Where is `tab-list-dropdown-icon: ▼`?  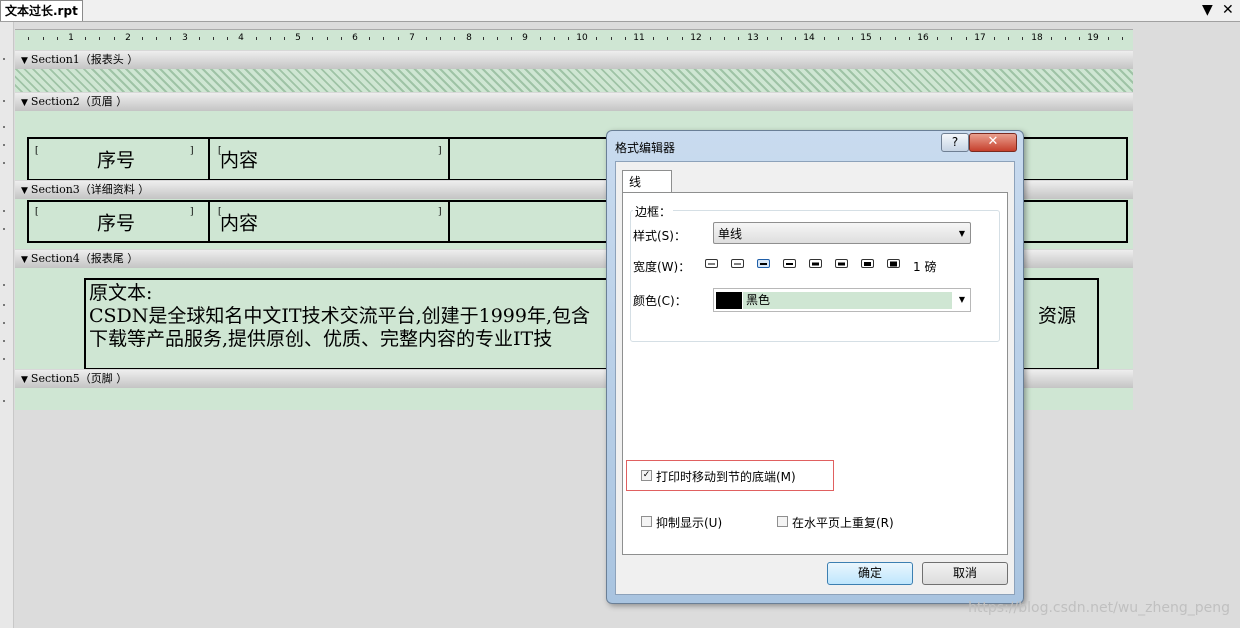
tab-list-dropdown-icon: ▼ is located at coordinates (1207, 10).